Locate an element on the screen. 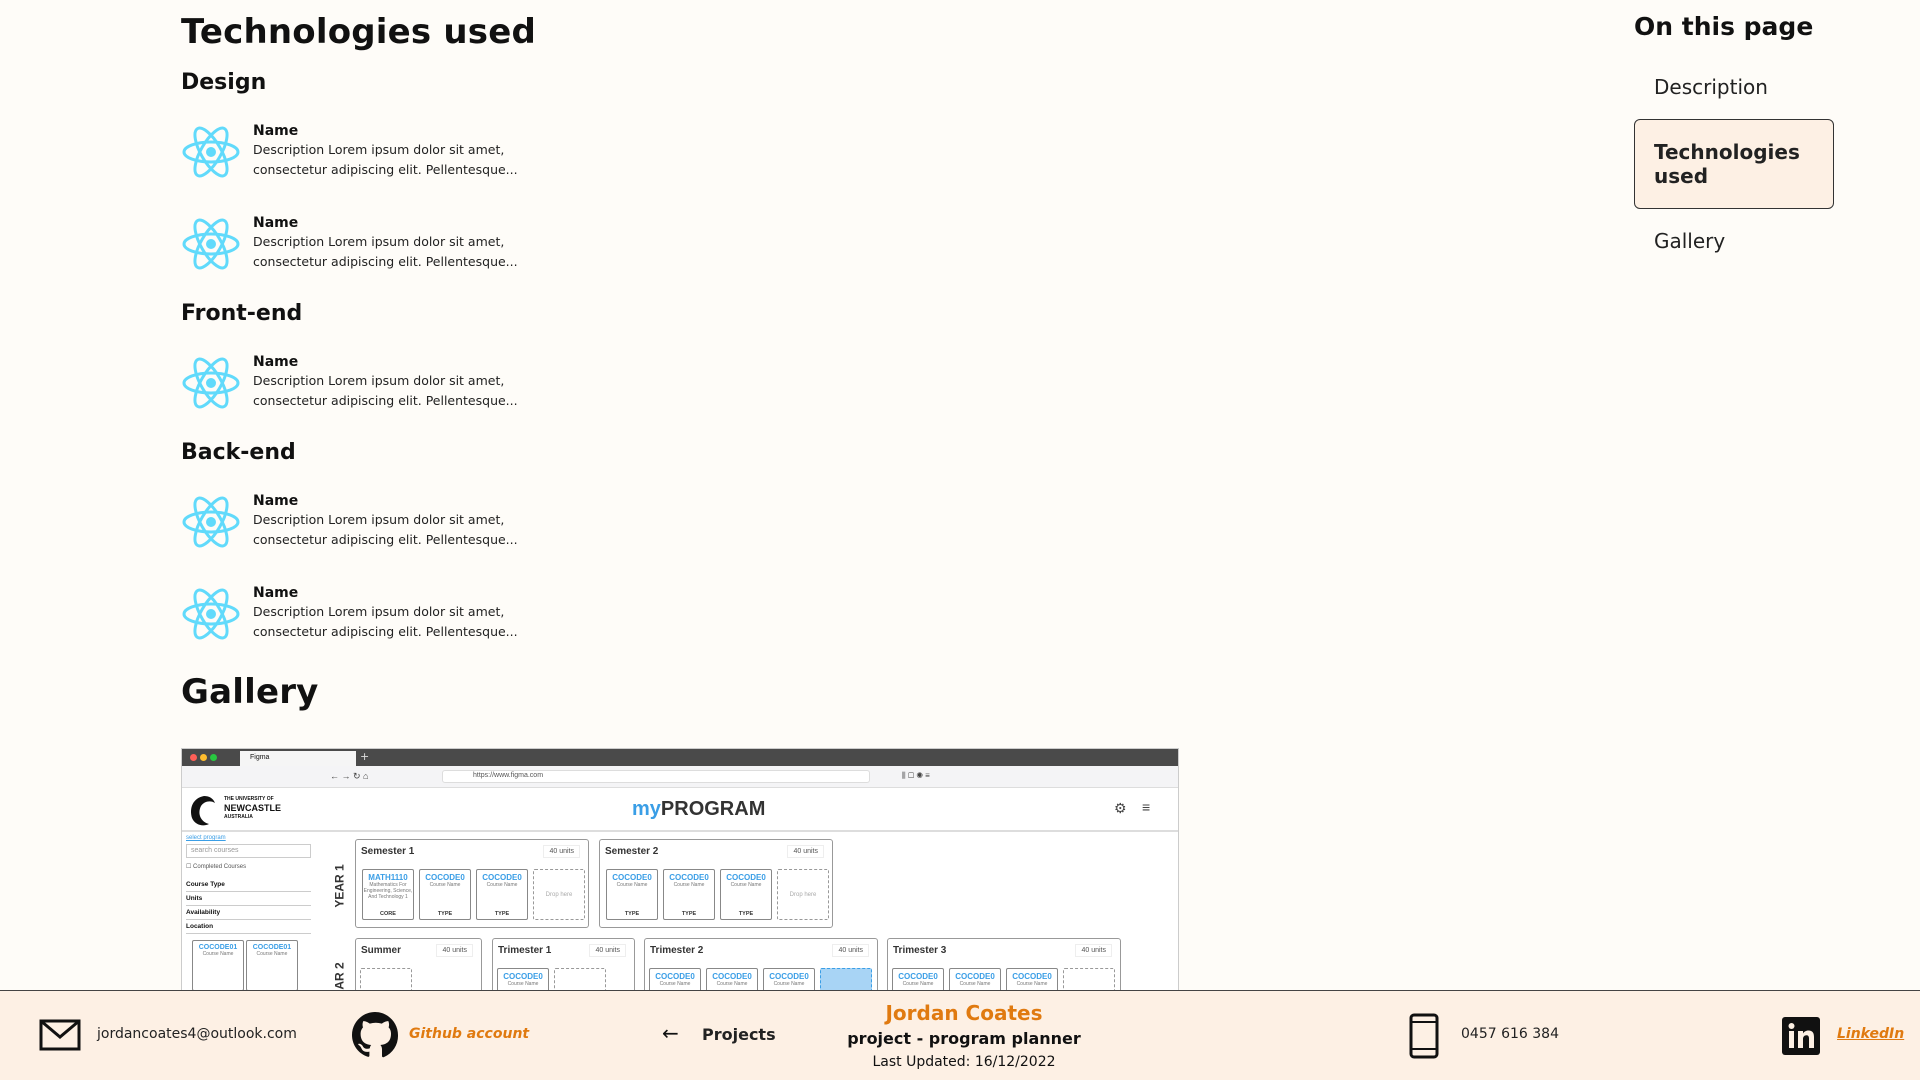  github-link: Github account is located at coordinates (469, 1034).